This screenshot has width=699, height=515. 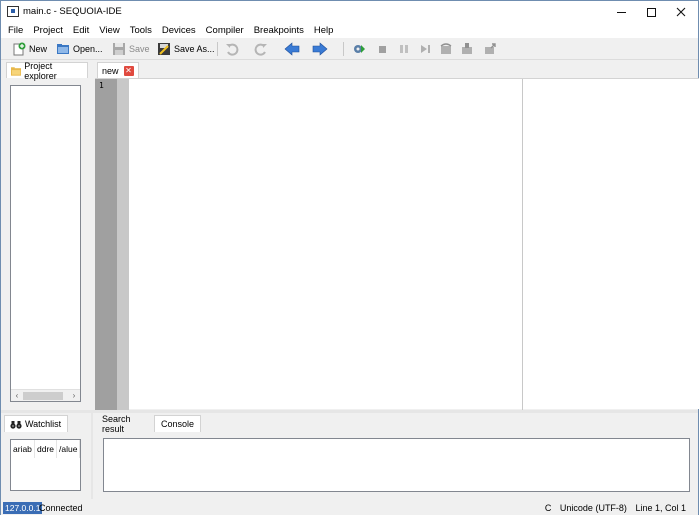 What do you see at coordinates (63, 49) in the screenshot?
I see `open-folder-icon` at bounding box center [63, 49].